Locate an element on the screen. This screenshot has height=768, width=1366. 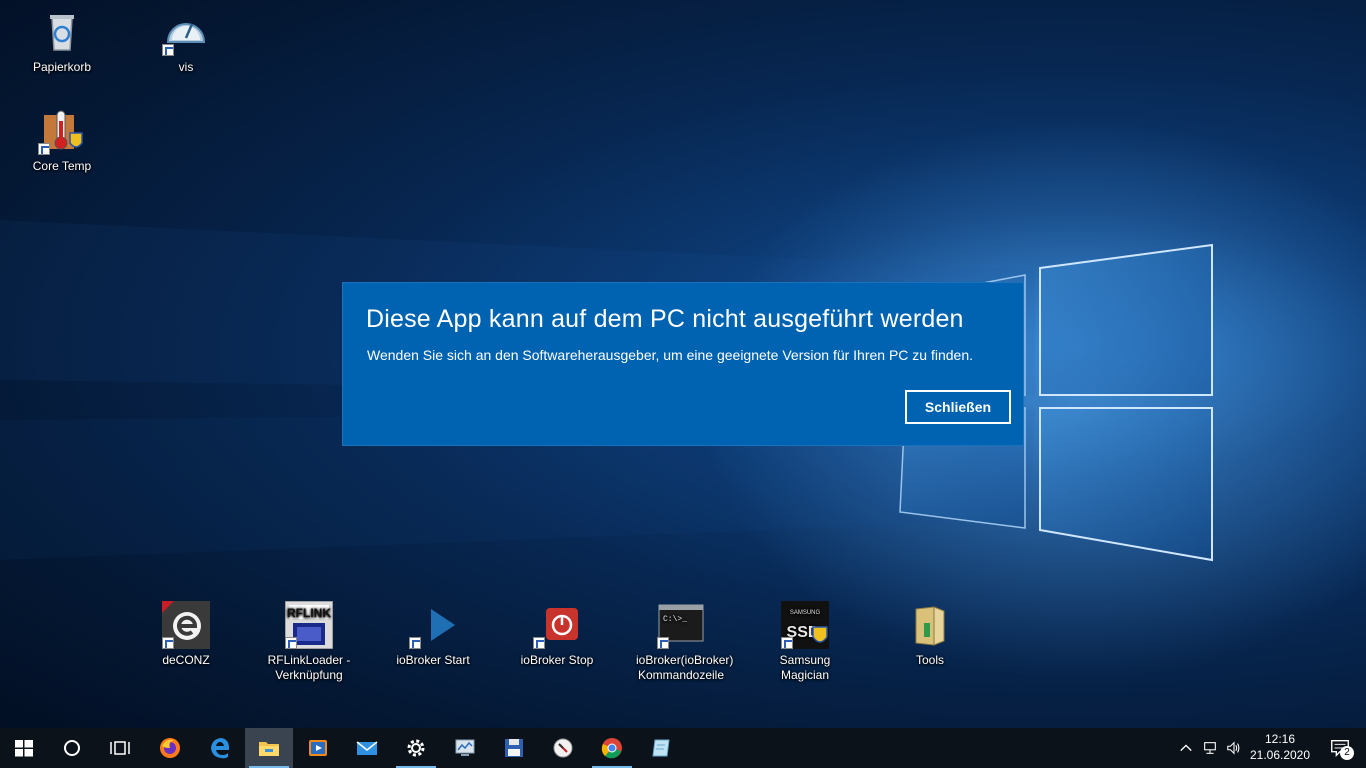
samsung-logo-text: SAMSUNG is located at coordinates (805, 613).